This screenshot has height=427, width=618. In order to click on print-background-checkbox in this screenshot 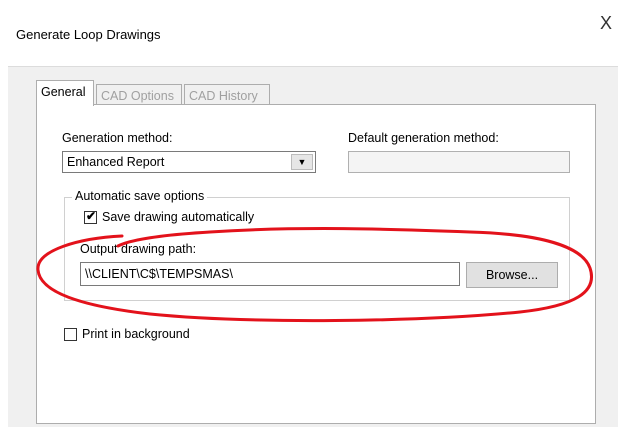, I will do `click(70, 334)`.